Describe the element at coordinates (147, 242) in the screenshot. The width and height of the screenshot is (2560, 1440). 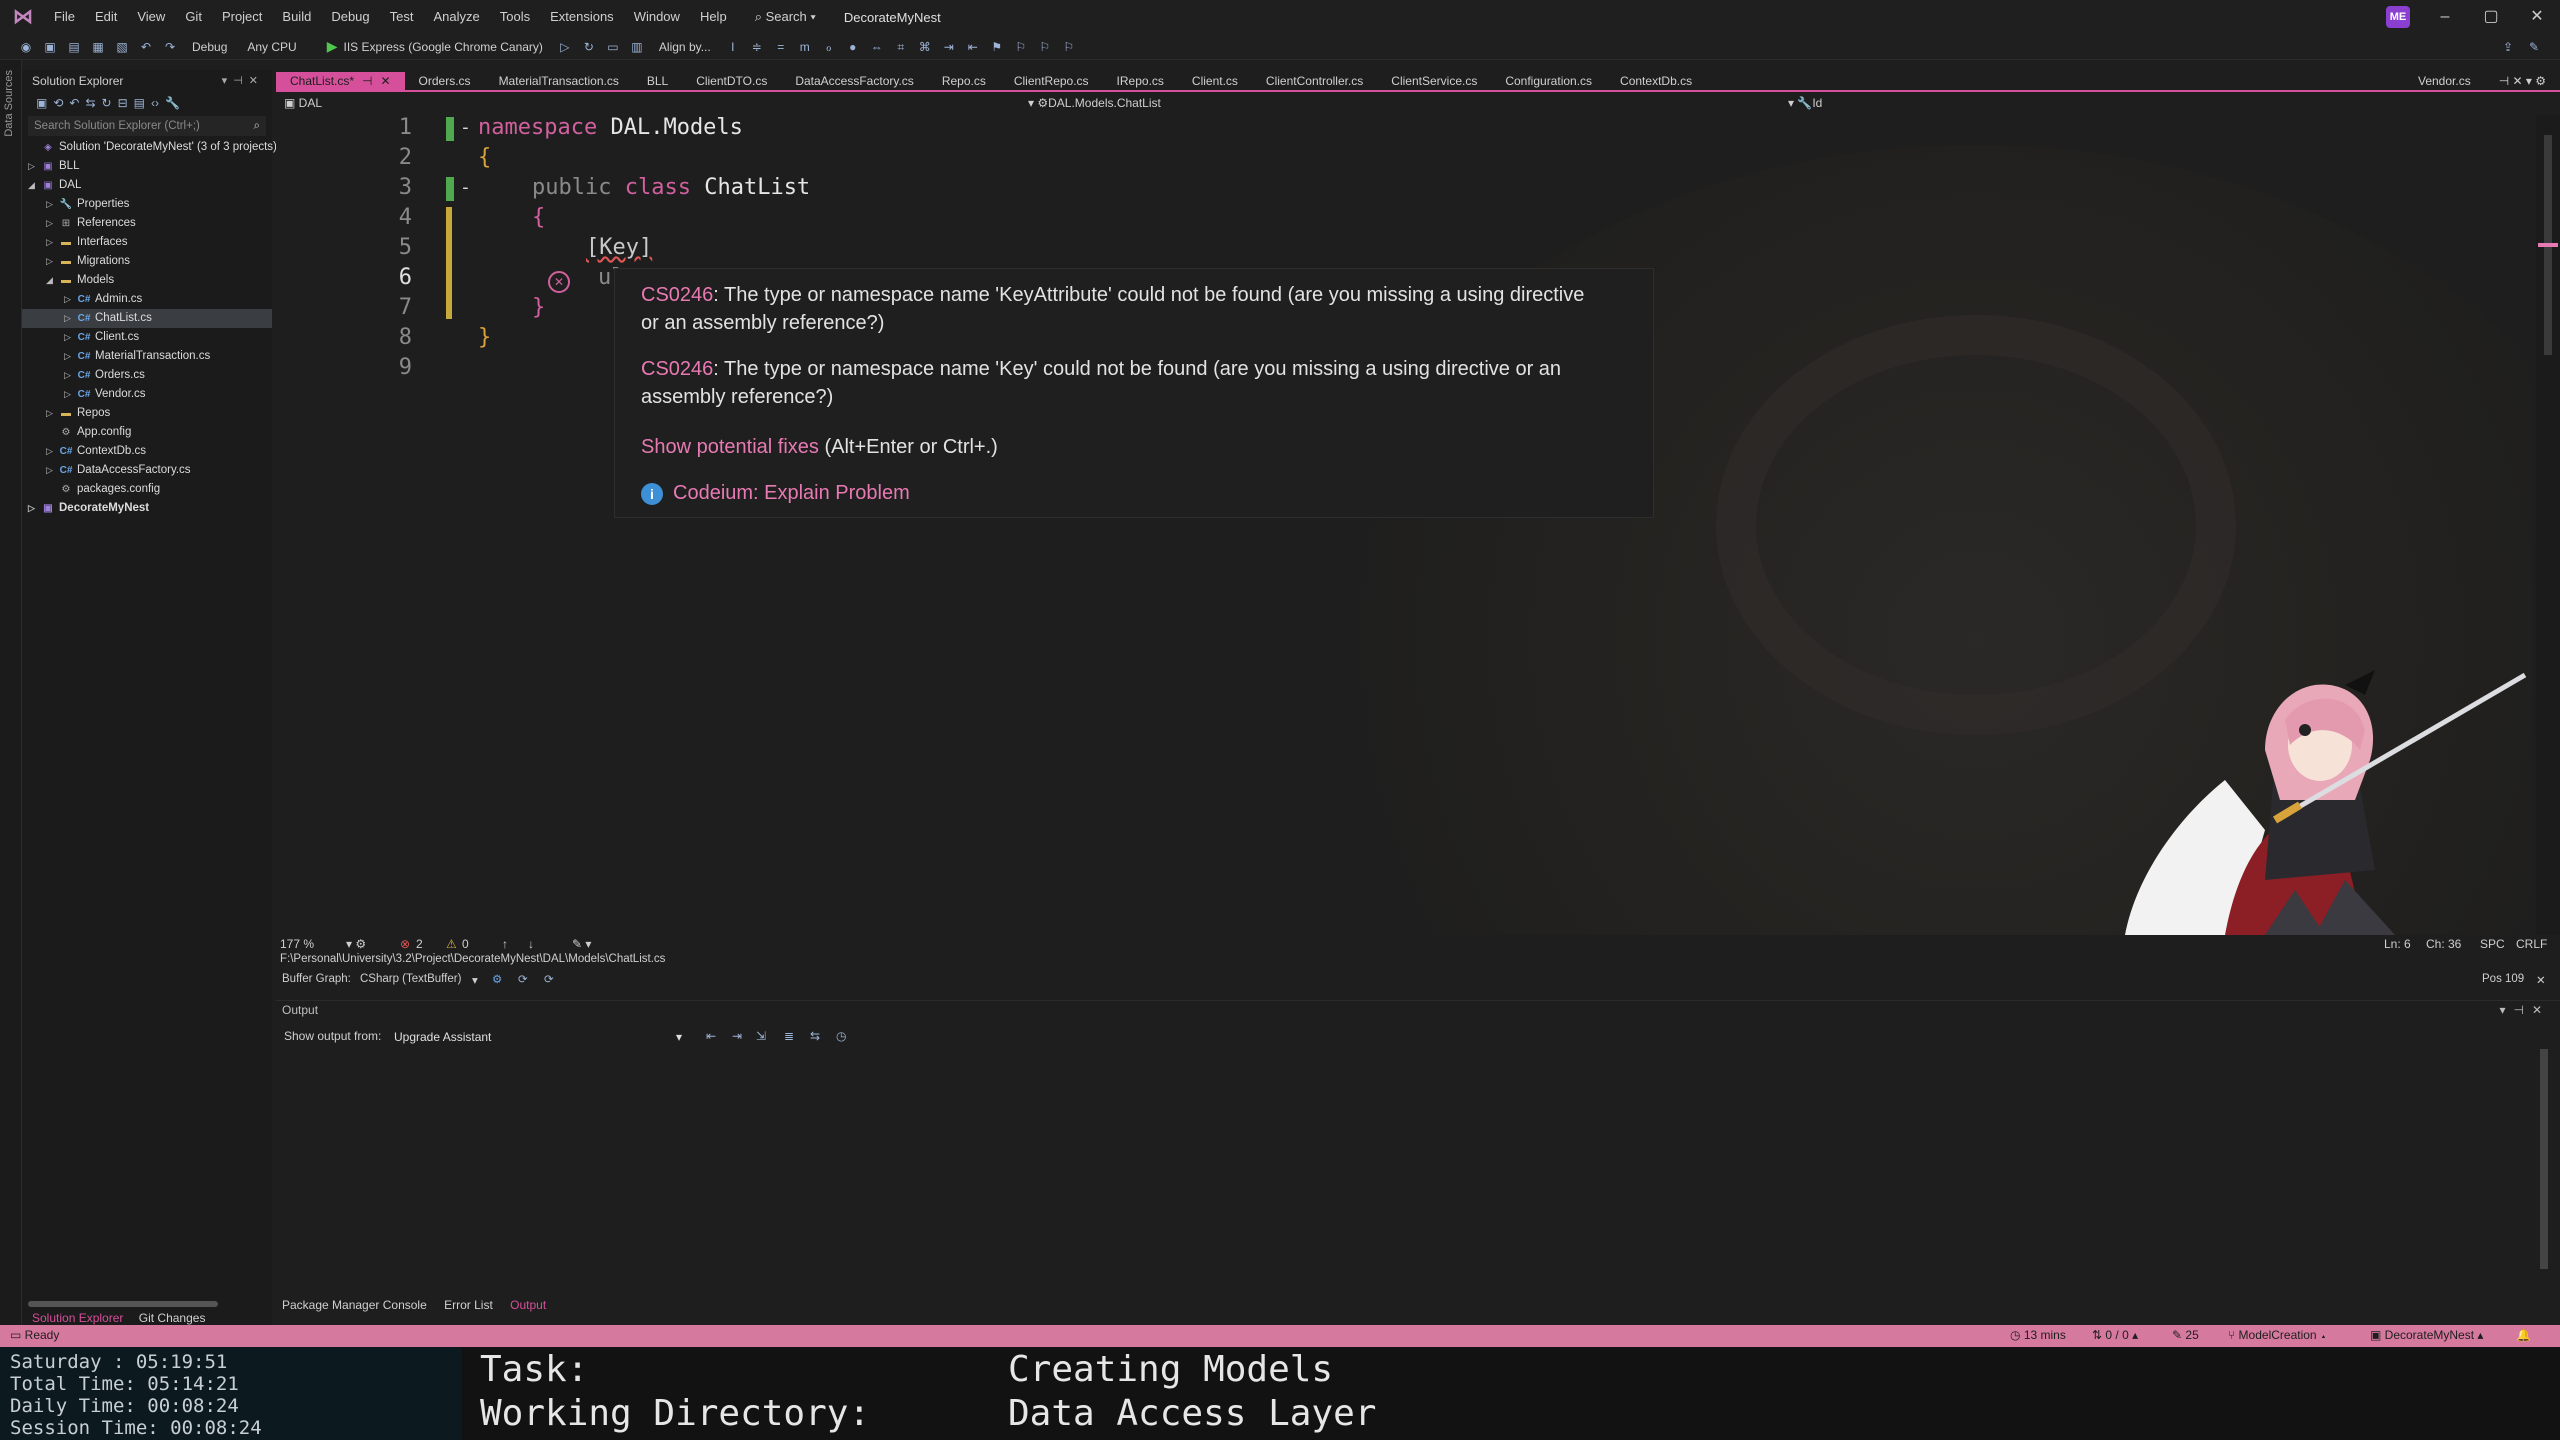
I see `tree-item-interfaces: ▷ ▬ Interfaces` at that location.